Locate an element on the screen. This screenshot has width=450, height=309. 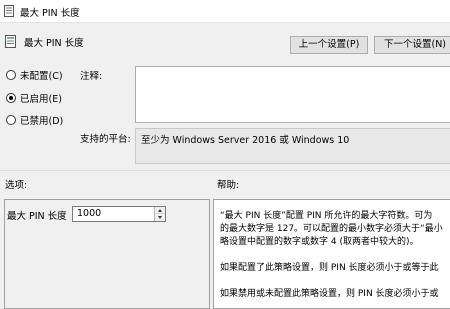
comment-textarea is located at coordinates (292, 94).